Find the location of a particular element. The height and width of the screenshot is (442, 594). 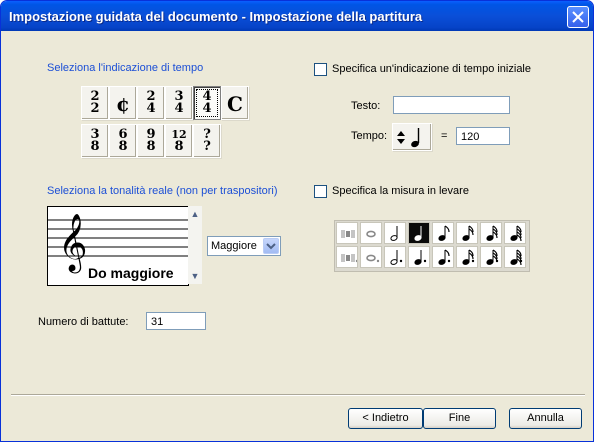

measures-label: Numero di battute: is located at coordinates (83, 322).